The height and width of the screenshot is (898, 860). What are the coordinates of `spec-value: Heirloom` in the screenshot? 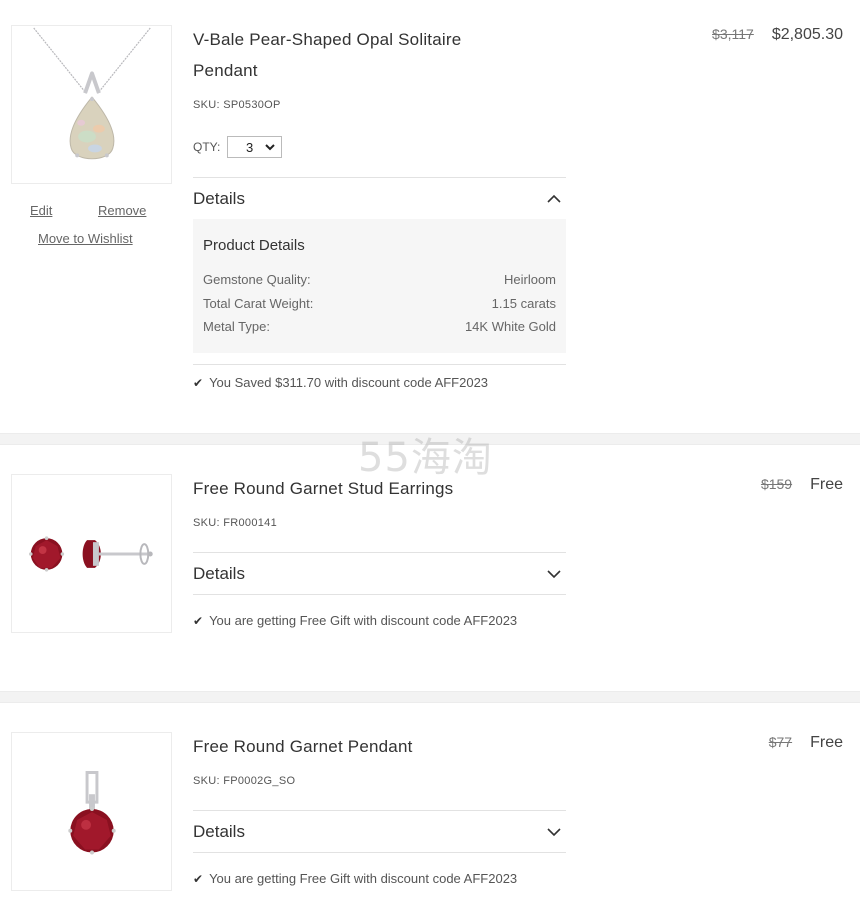 It's located at (529, 279).